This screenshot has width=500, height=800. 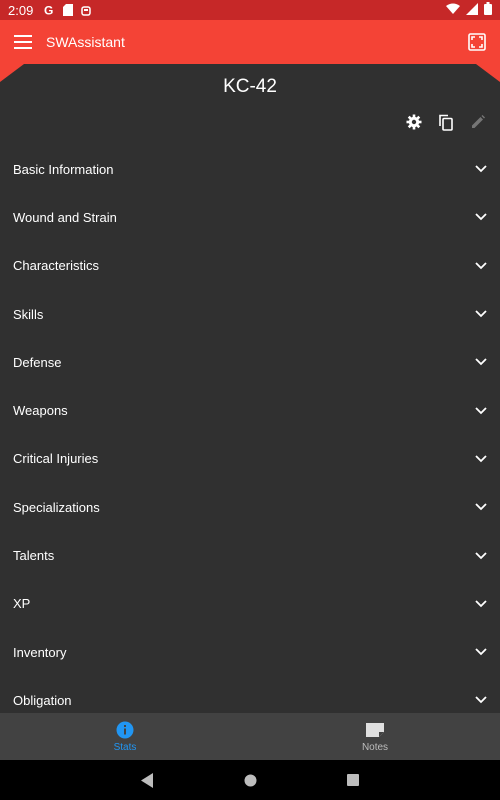 I want to click on section-label: Wound and Strain, so click(x=65, y=217).